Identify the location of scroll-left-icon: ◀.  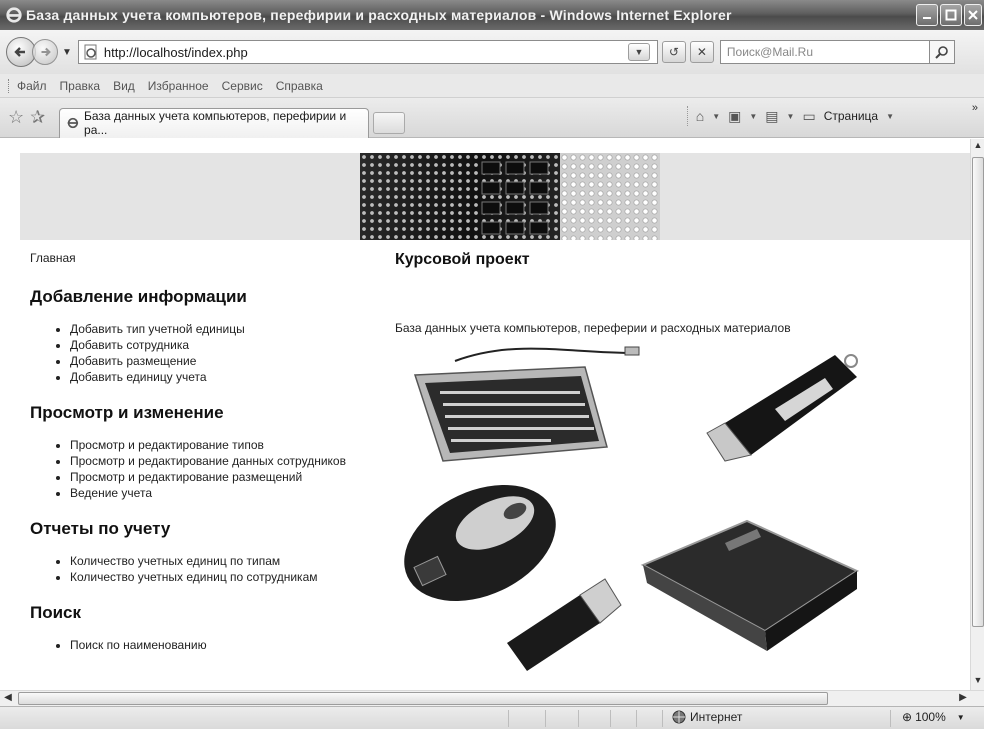
(8, 698).